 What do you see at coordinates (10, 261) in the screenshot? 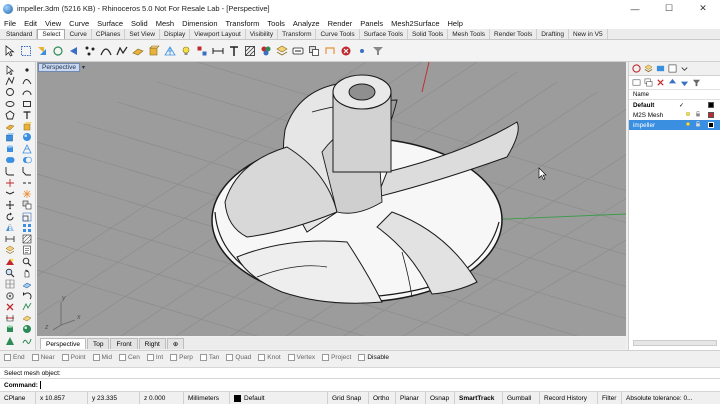
I see `render-icon` at bounding box center [10, 261].